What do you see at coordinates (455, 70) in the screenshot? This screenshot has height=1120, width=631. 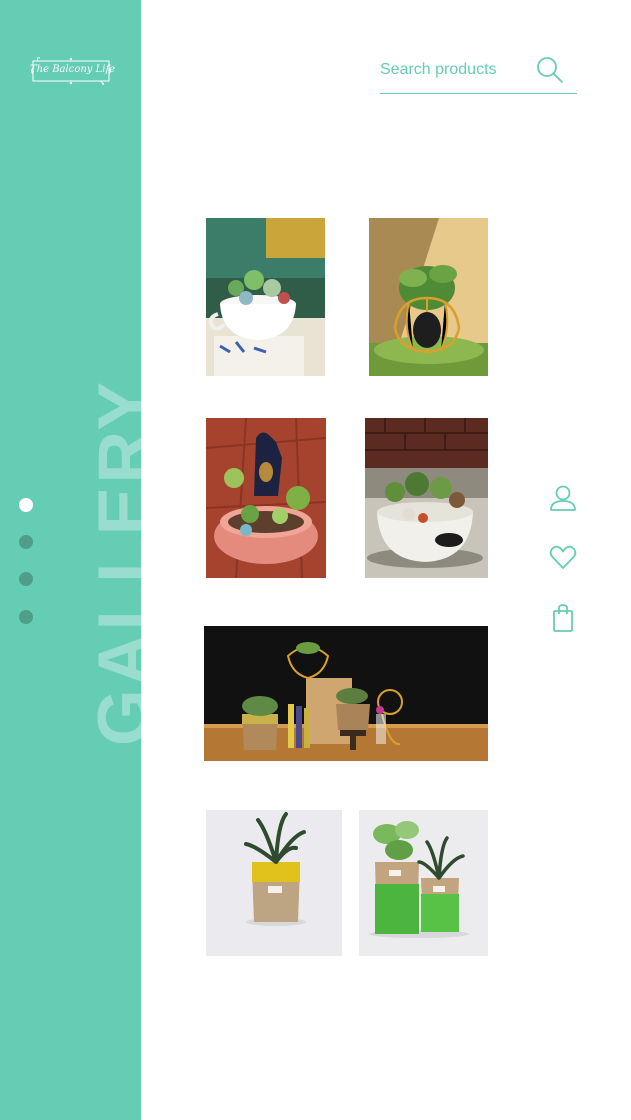 I see `search-input` at bounding box center [455, 70].